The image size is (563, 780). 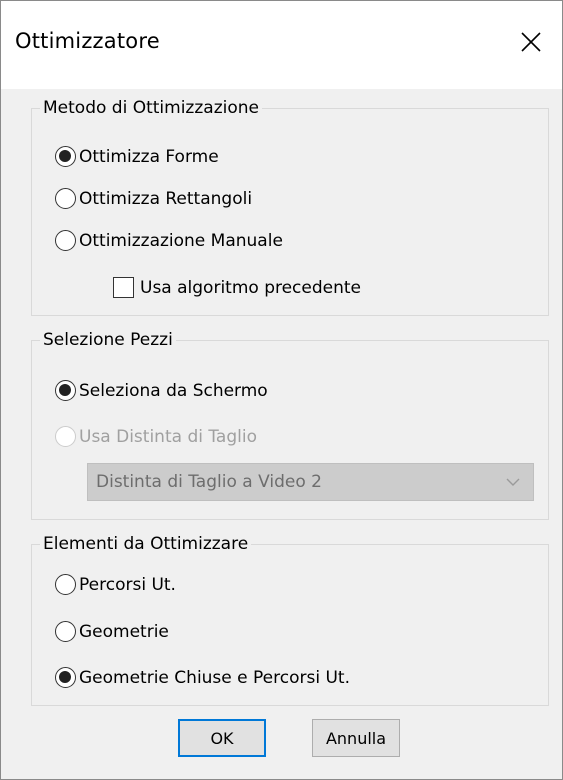 I want to click on checkbox-indicator, so click(x=123, y=287).